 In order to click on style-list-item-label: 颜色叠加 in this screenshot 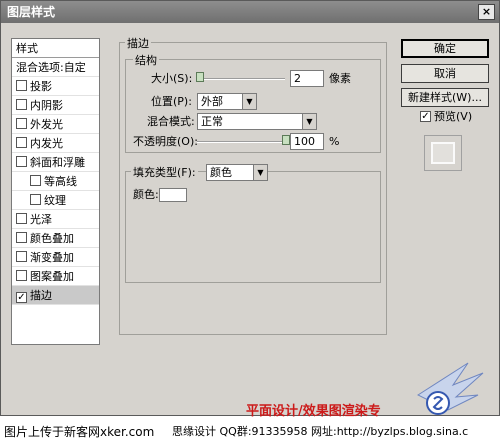, I will do `click(52, 238)`.